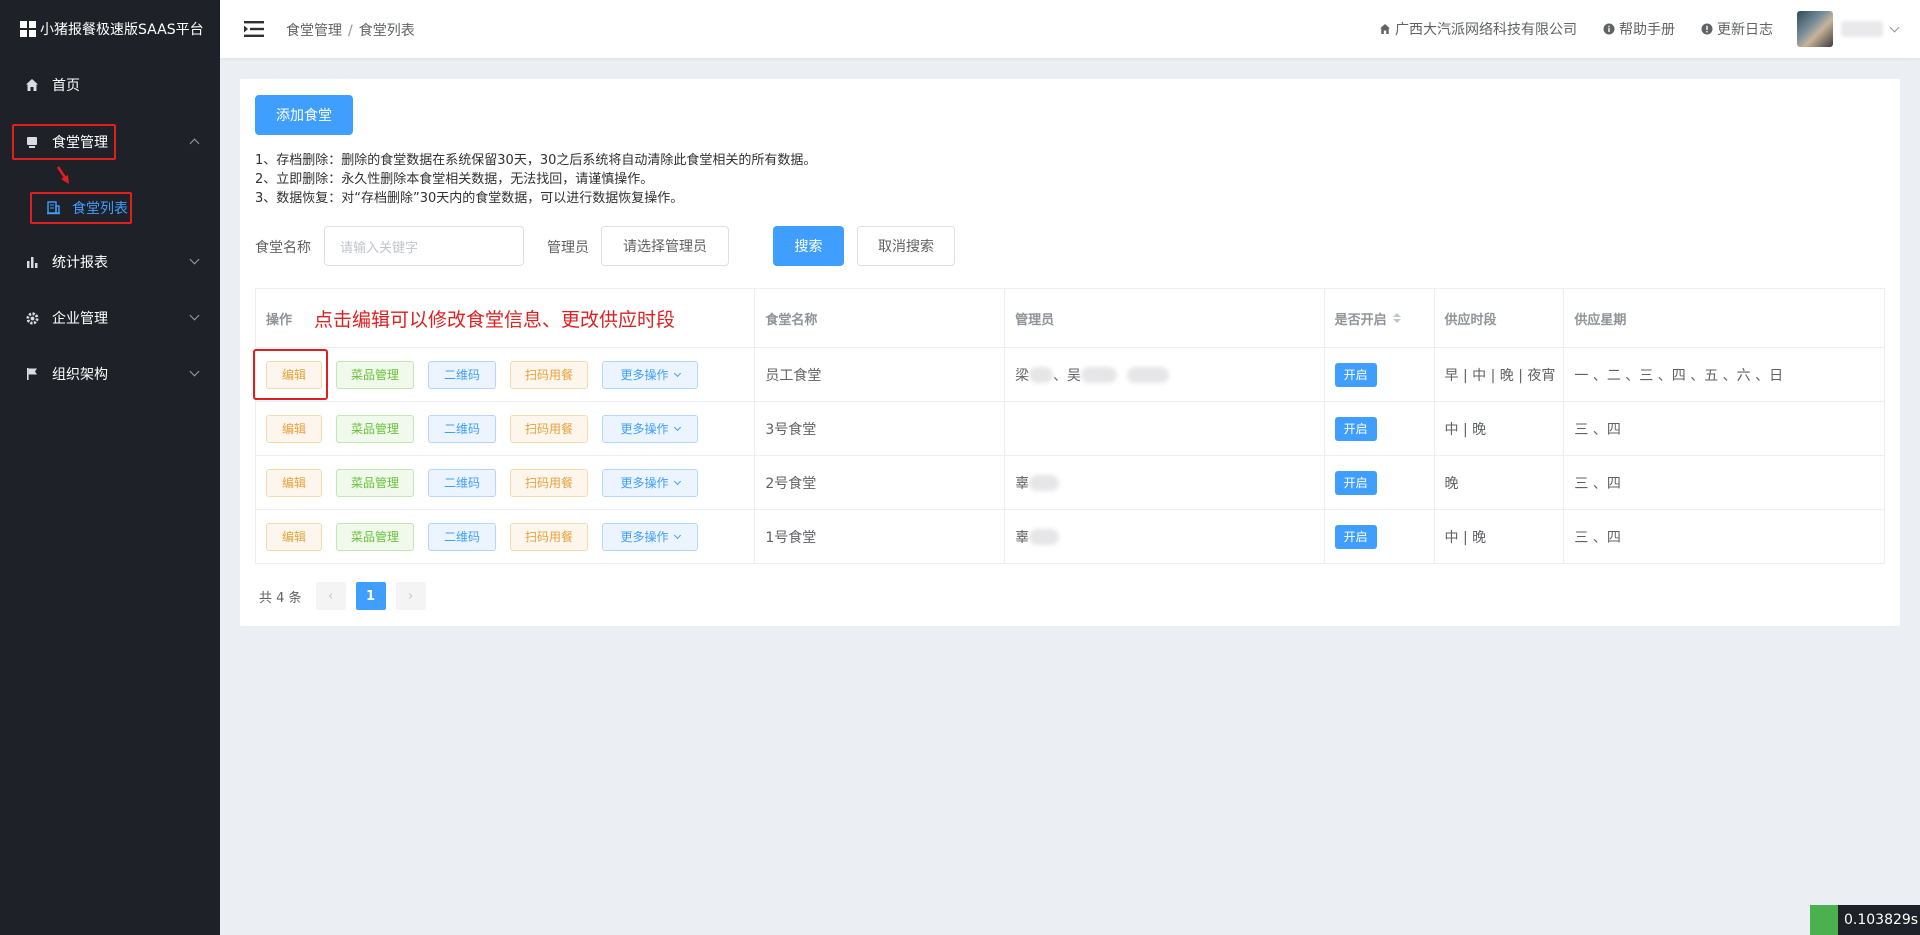  Describe the element at coordinates (495, 319) in the screenshot. I see `annotation-text: 点击编辑可以修改食堂信息、更改供应时段` at that location.